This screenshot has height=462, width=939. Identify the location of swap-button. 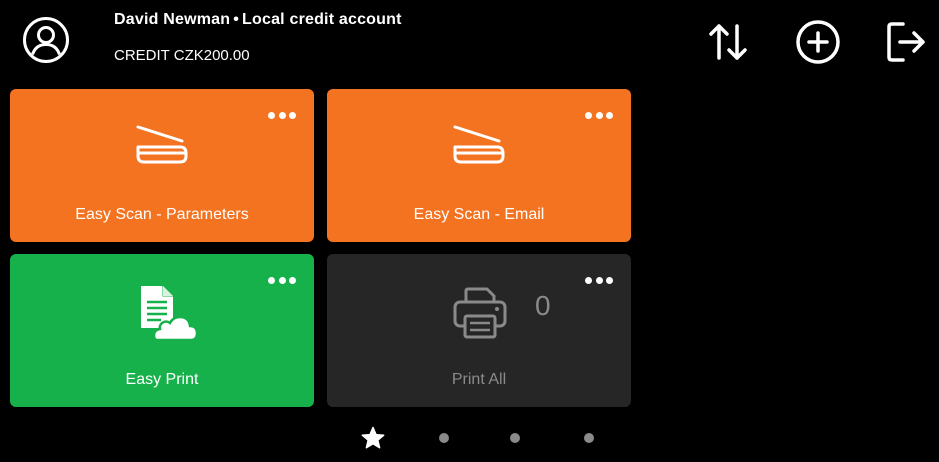
(728, 42).